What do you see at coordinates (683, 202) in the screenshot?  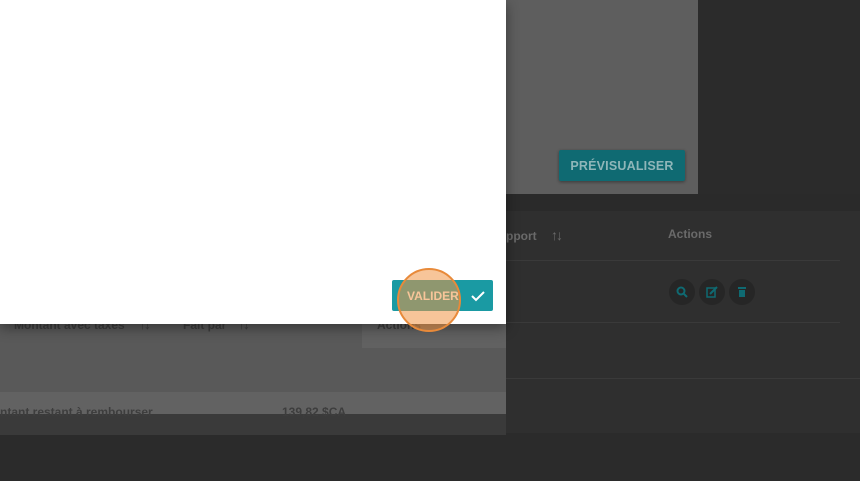 I see `background-strip` at bounding box center [683, 202].